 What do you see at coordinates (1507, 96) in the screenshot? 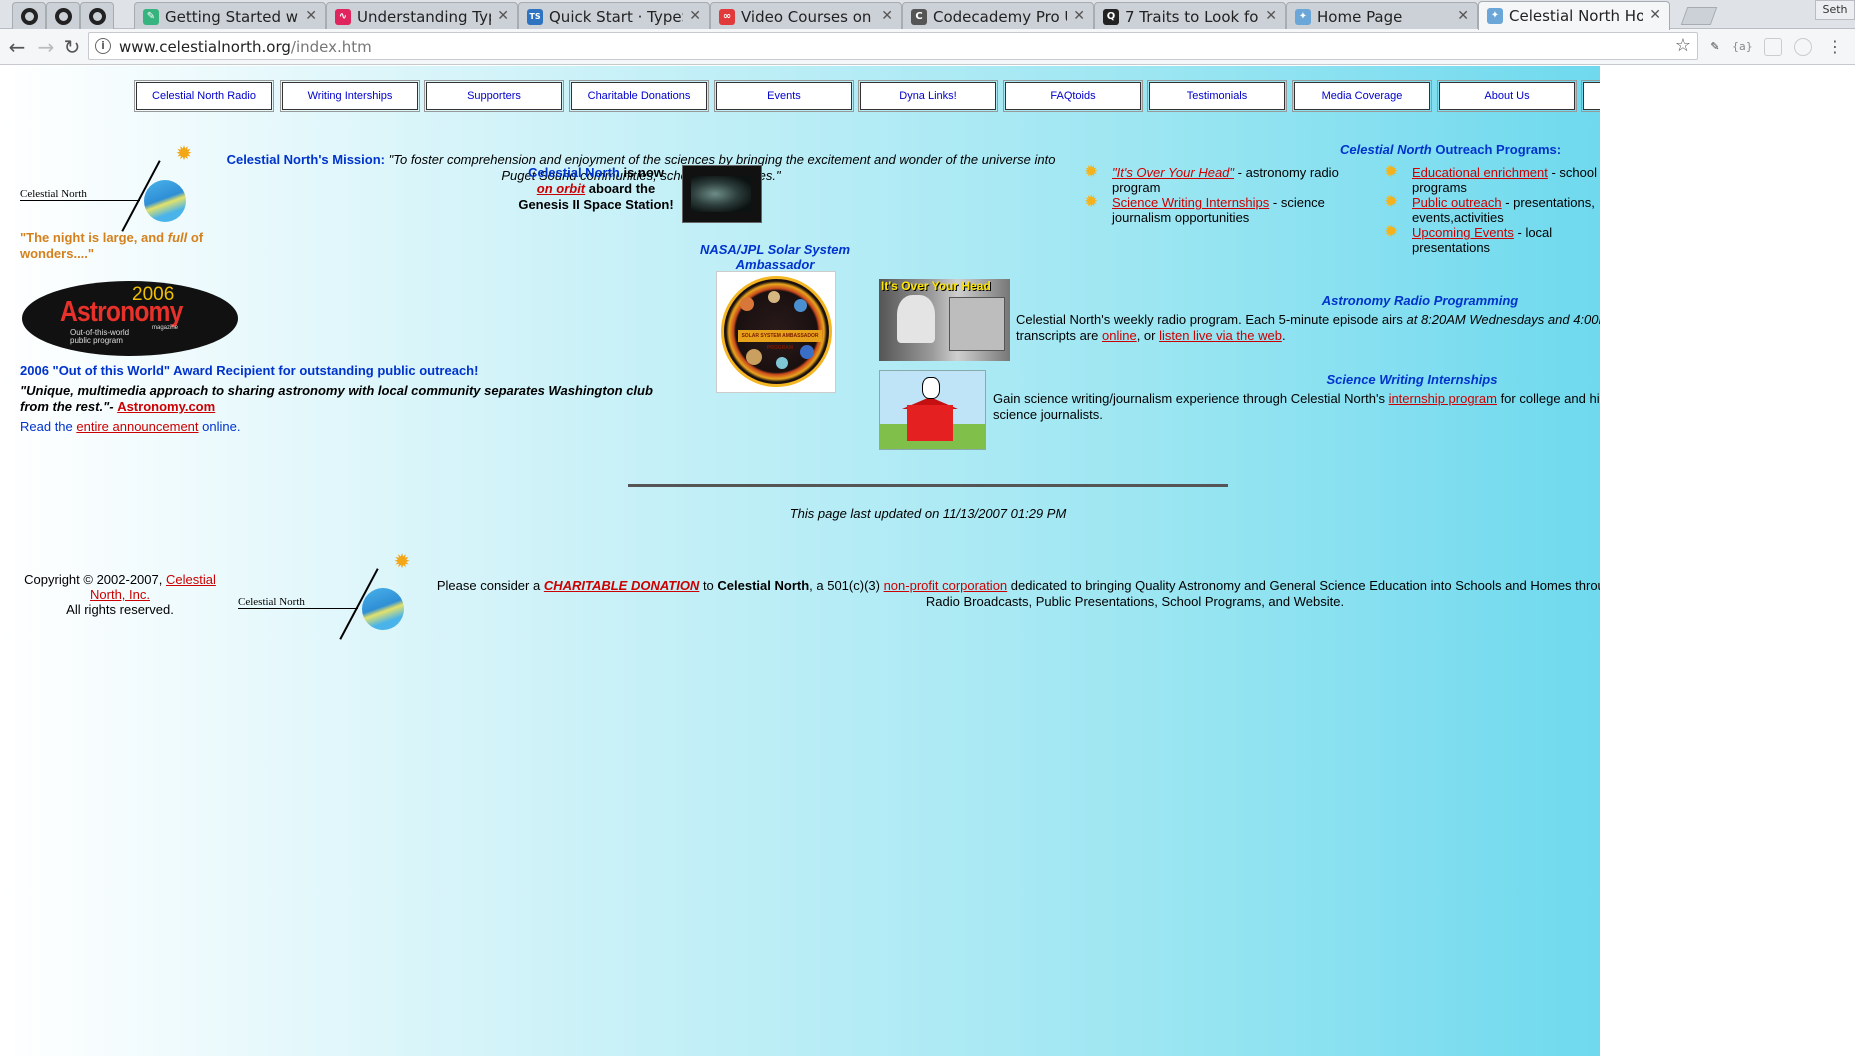
I see `nav-about-us: About Us` at bounding box center [1507, 96].